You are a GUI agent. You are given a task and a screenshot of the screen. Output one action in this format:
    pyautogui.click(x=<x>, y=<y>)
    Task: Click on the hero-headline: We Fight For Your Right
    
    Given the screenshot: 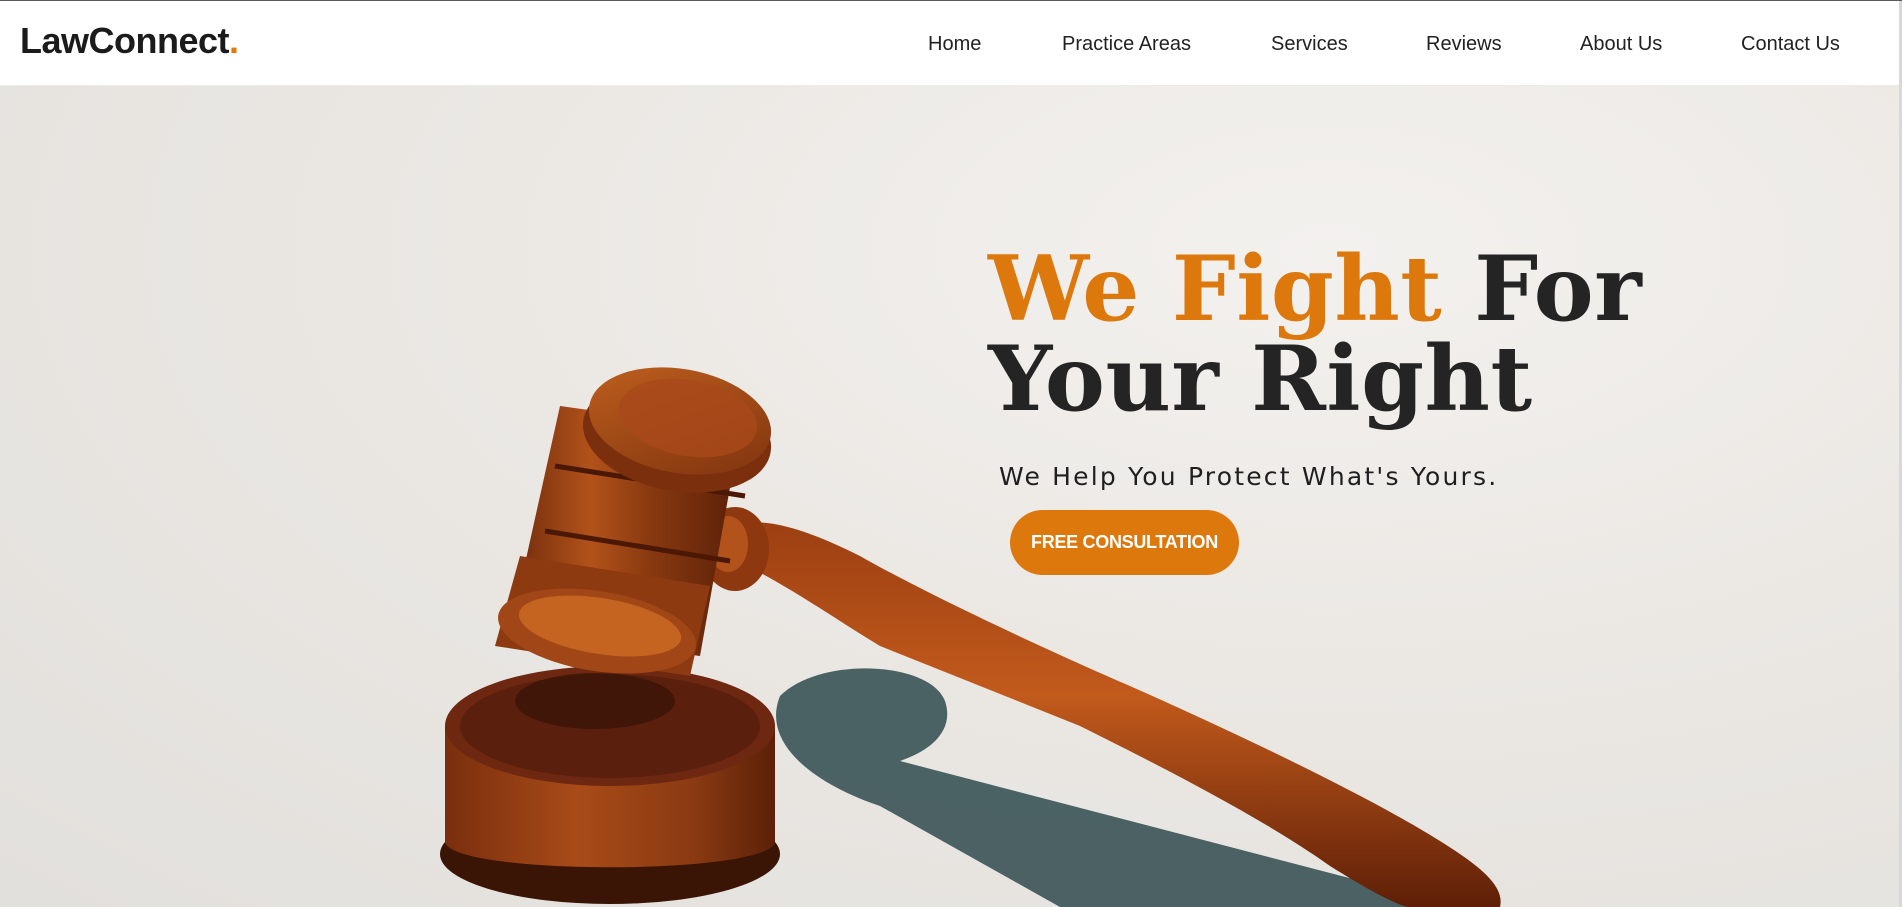 What is the action you would take?
    pyautogui.click(x=1438, y=334)
    